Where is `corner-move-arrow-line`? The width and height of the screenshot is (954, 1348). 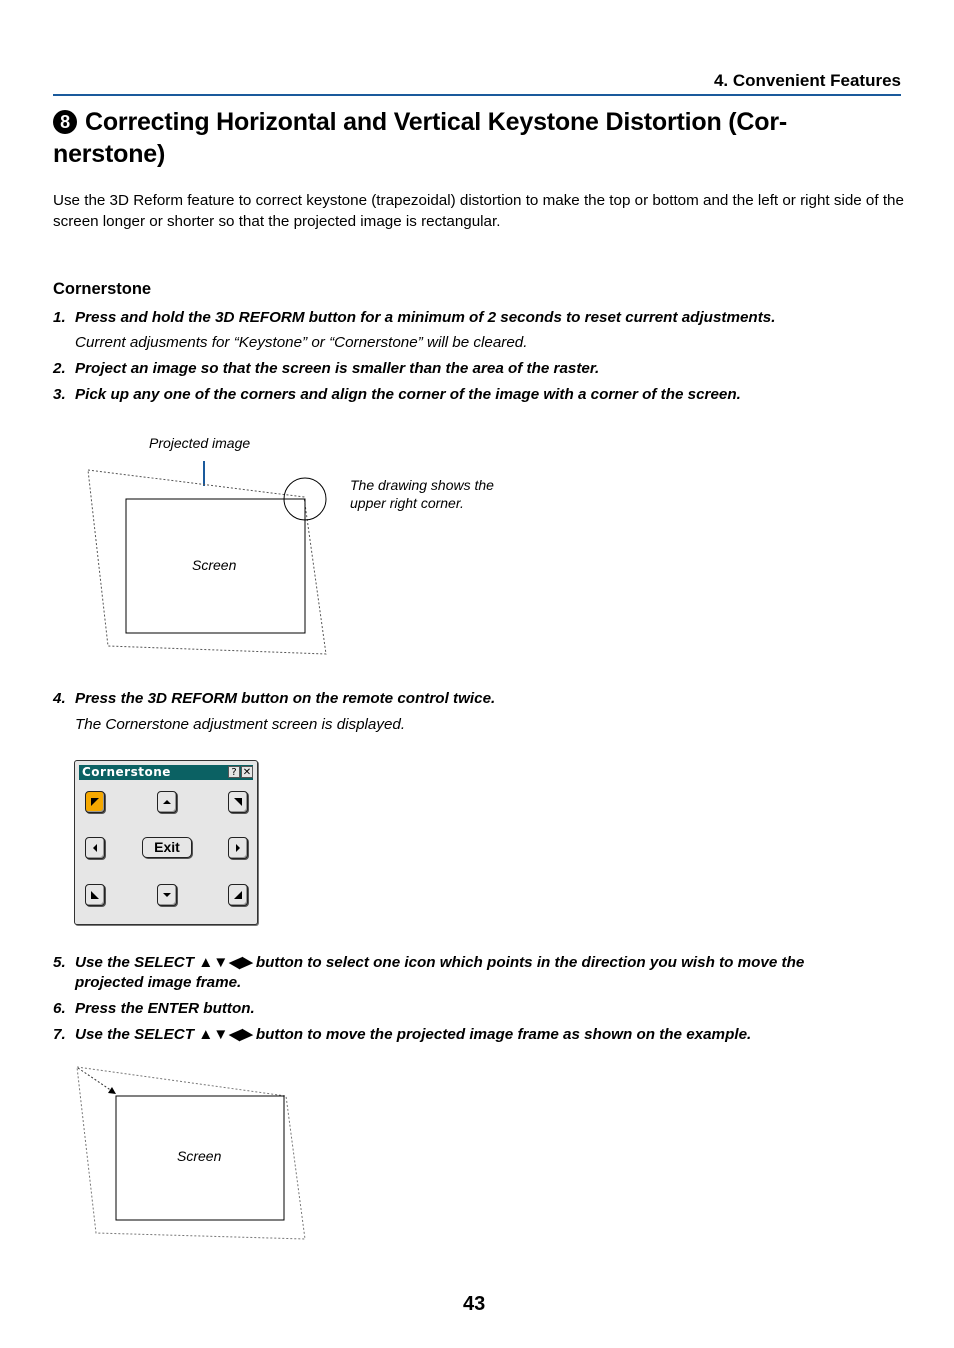 corner-move-arrow-line is located at coordinates (95, 1079).